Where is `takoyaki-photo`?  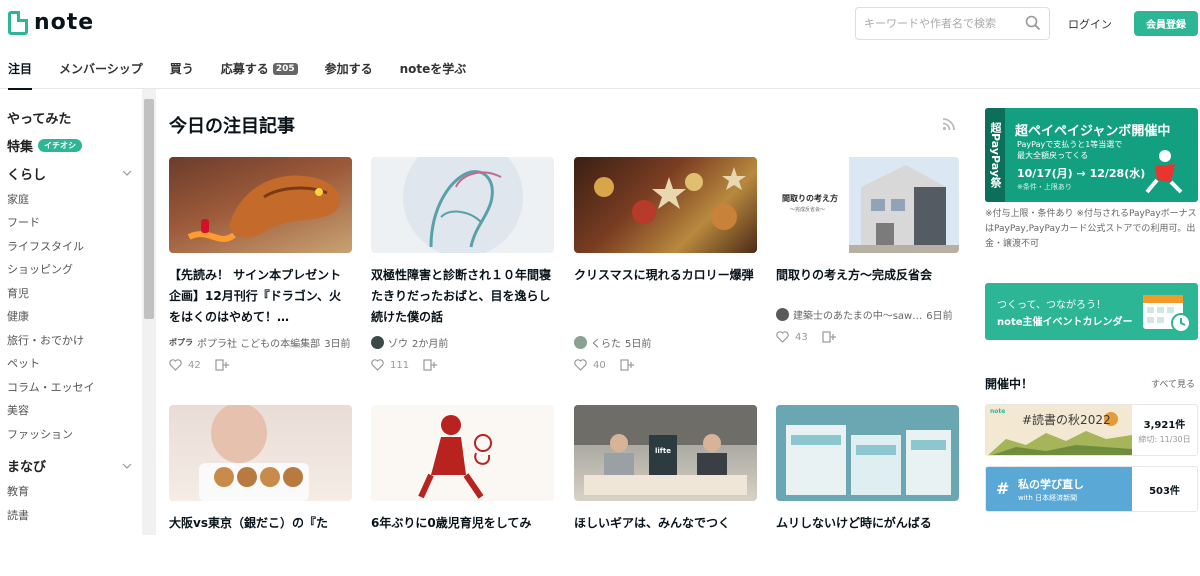
takoyaki-photo is located at coordinates (254, 453).